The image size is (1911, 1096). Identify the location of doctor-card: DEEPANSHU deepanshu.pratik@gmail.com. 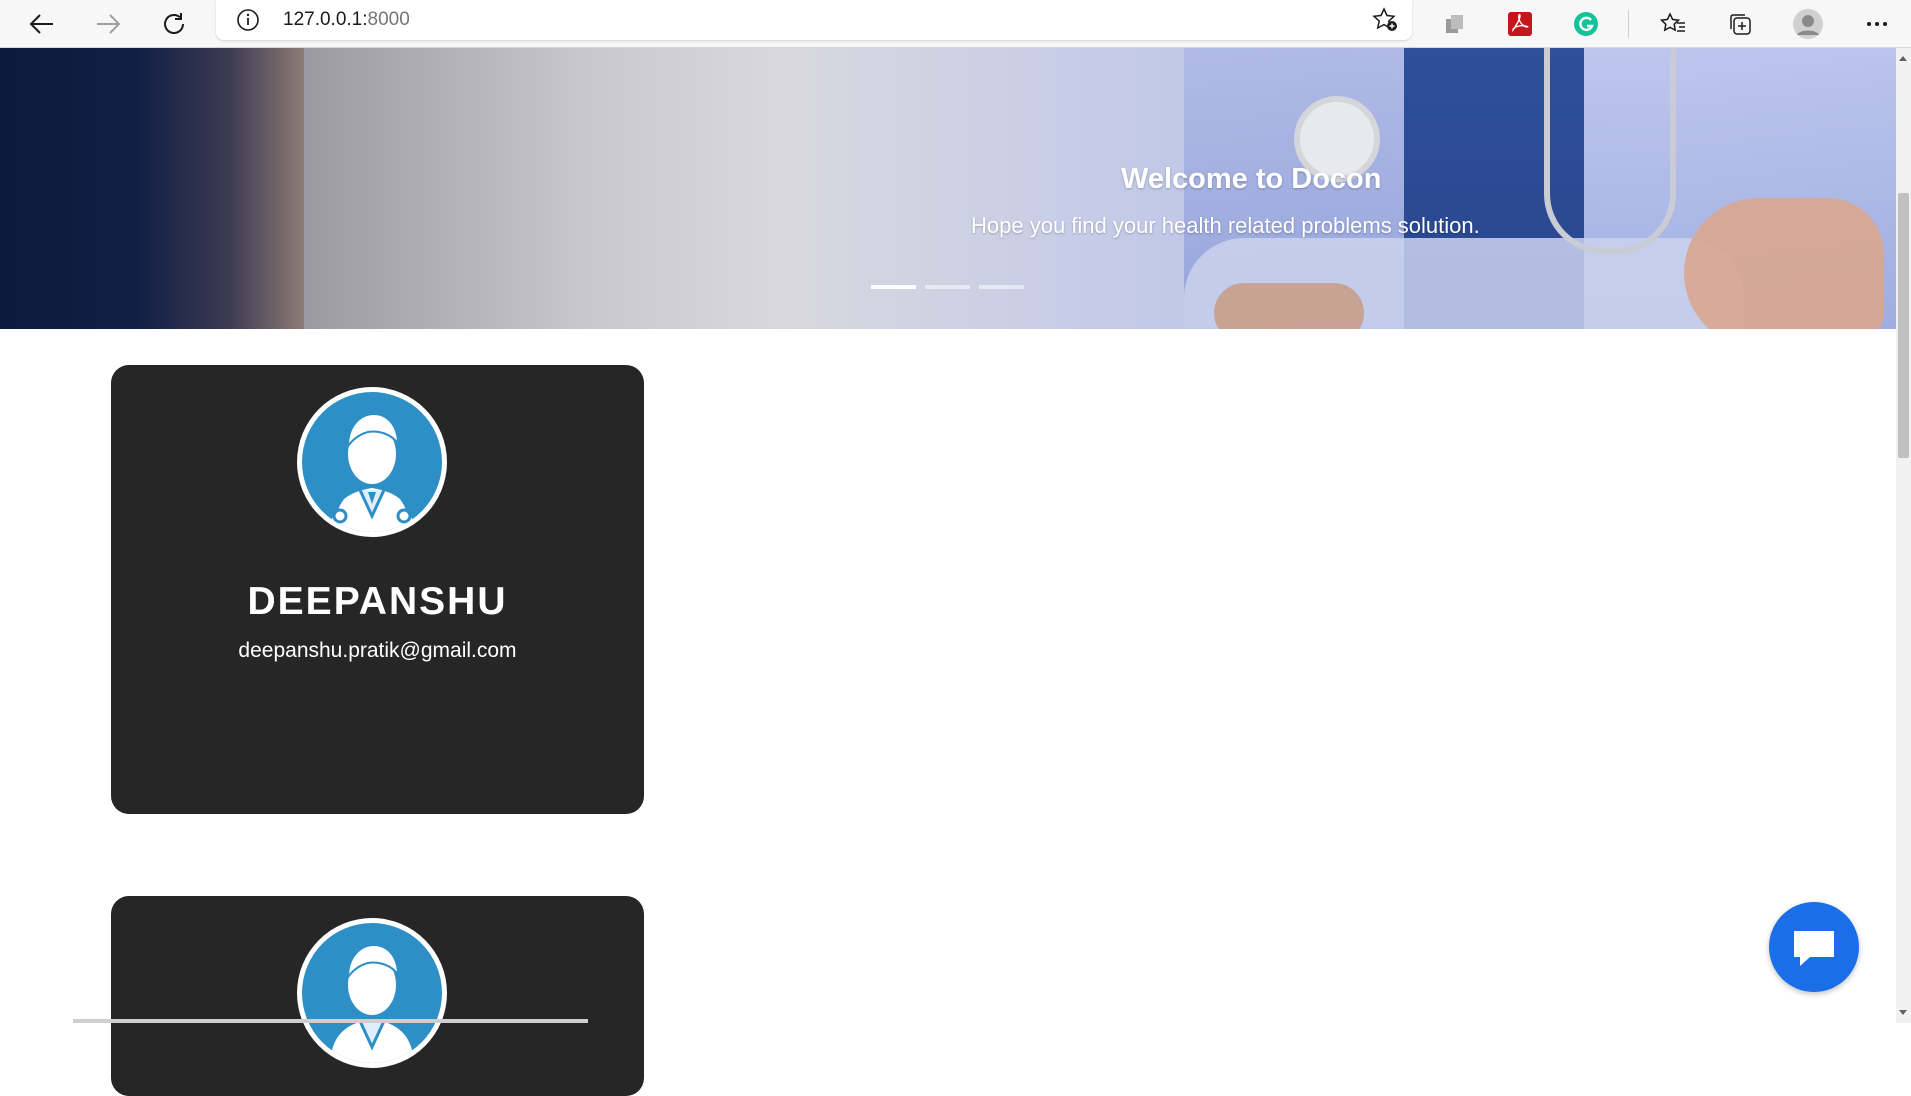
(377, 589).